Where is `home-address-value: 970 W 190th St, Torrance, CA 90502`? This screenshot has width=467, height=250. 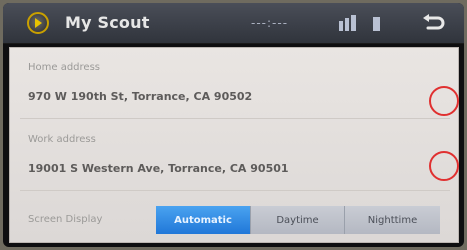 home-address-value: 970 W 190th St, Torrance, CA 90502 is located at coordinates (140, 96).